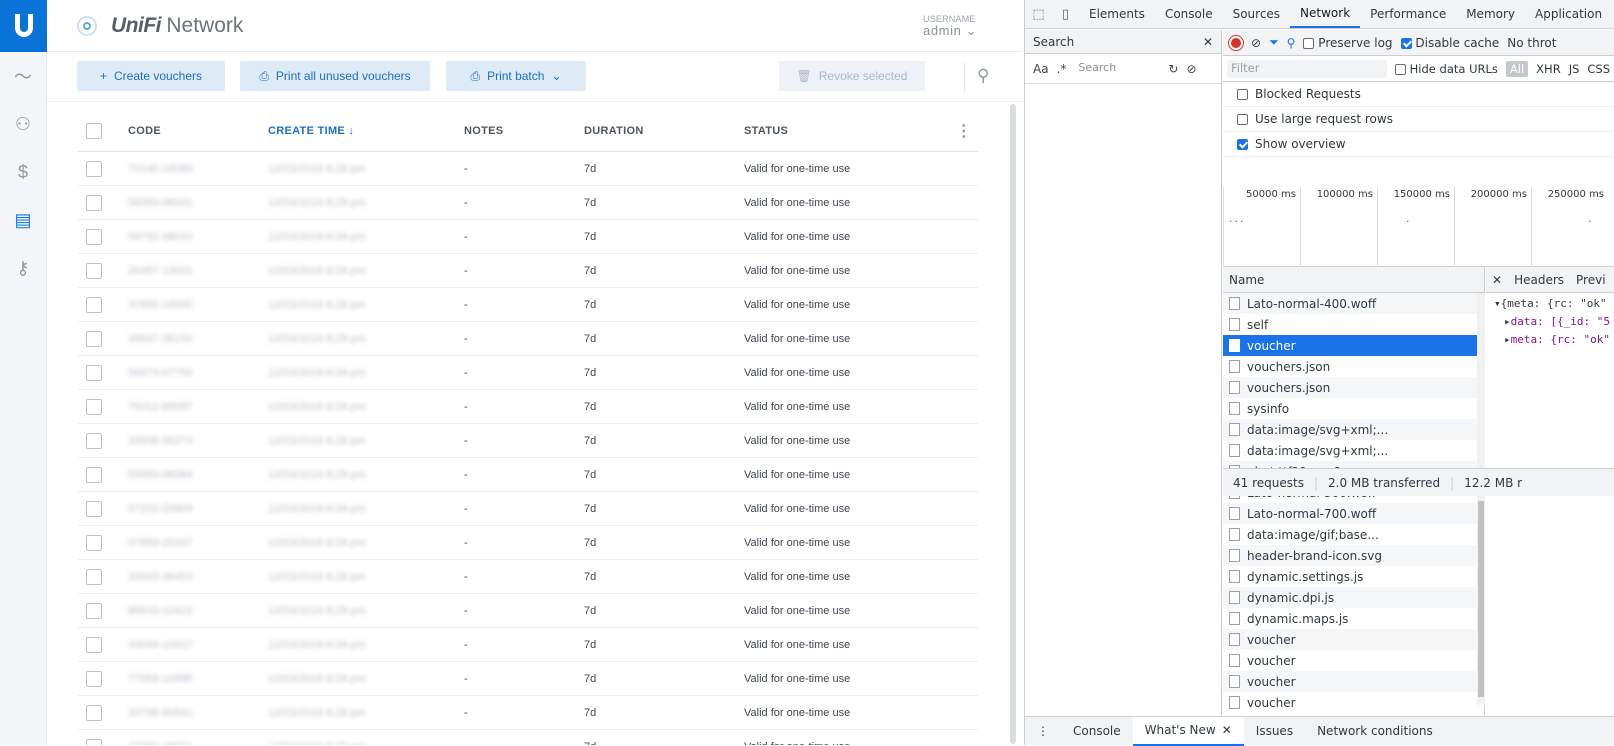 Image resolution: width=1614 pixels, height=746 pixels. Describe the element at coordinates (1350, 303) in the screenshot. I see `request-row: Lato-normal-400.woff` at that location.